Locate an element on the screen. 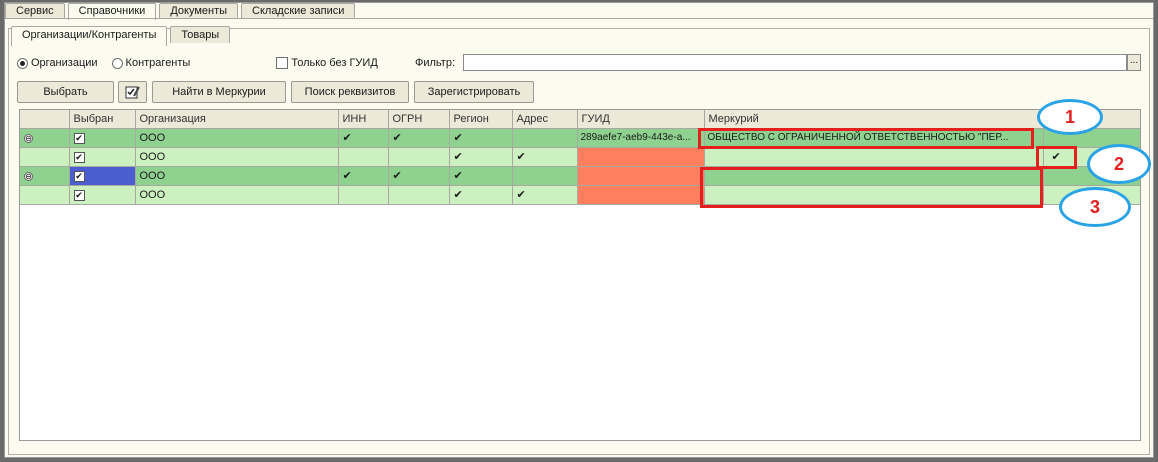  radio-organizations-label: Организации is located at coordinates (64, 63).